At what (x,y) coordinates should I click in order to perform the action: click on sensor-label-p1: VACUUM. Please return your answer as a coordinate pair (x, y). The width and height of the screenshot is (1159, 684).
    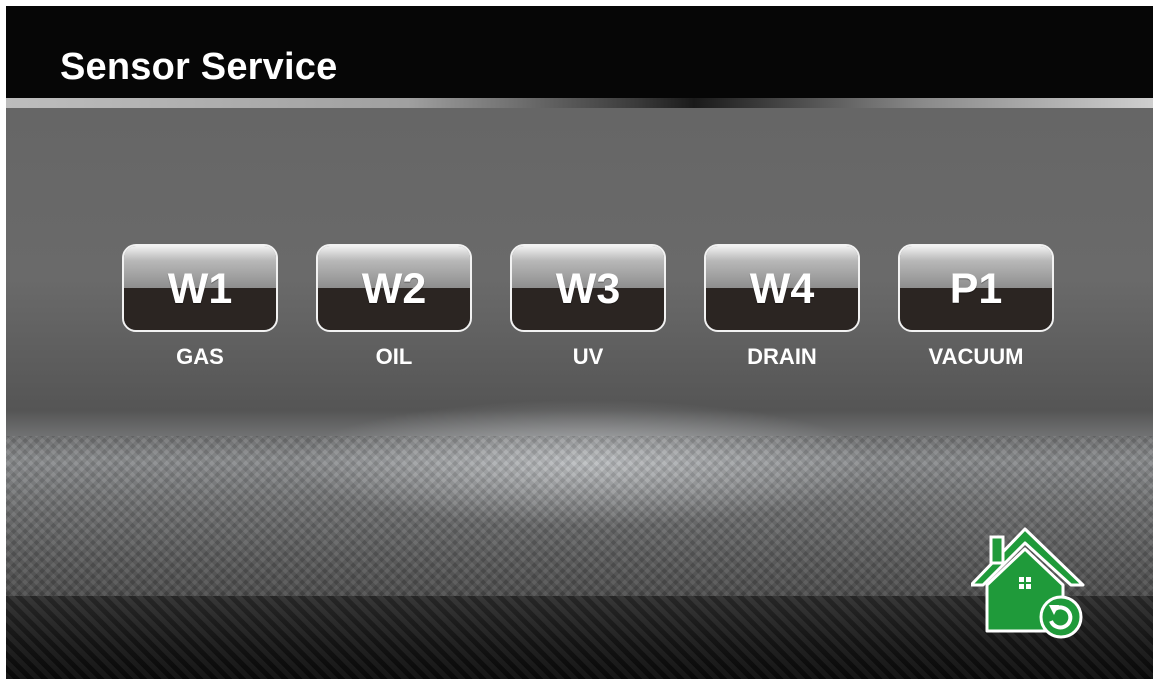
    Looking at the image, I should click on (976, 356).